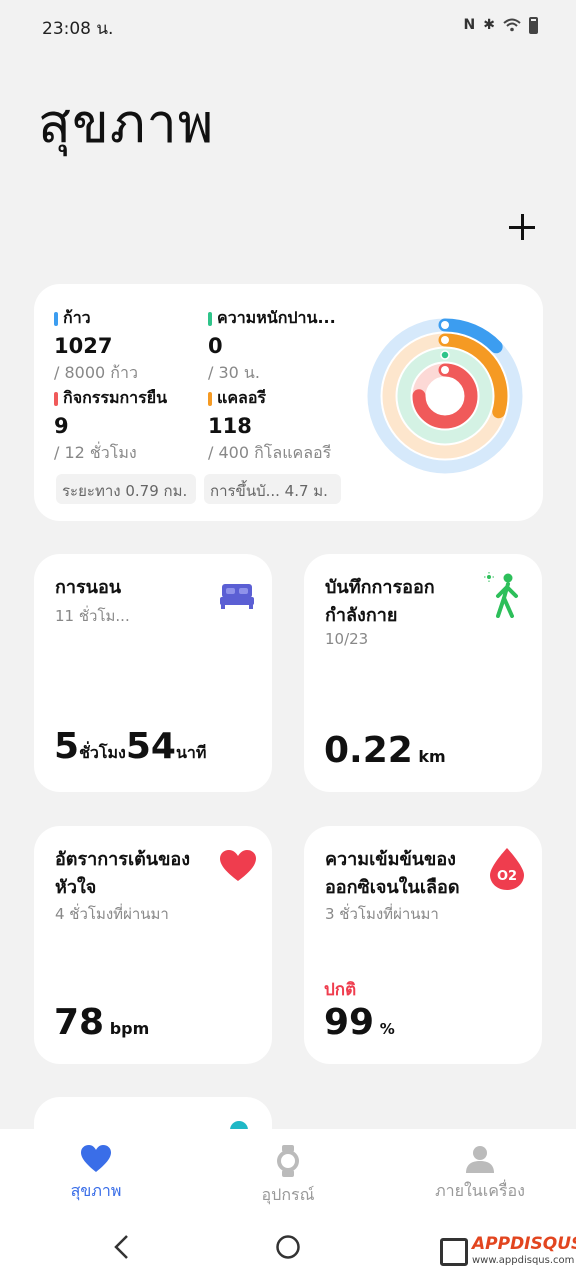 The image size is (576, 1280). I want to click on heart-bpm: 78, so click(79, 1022).